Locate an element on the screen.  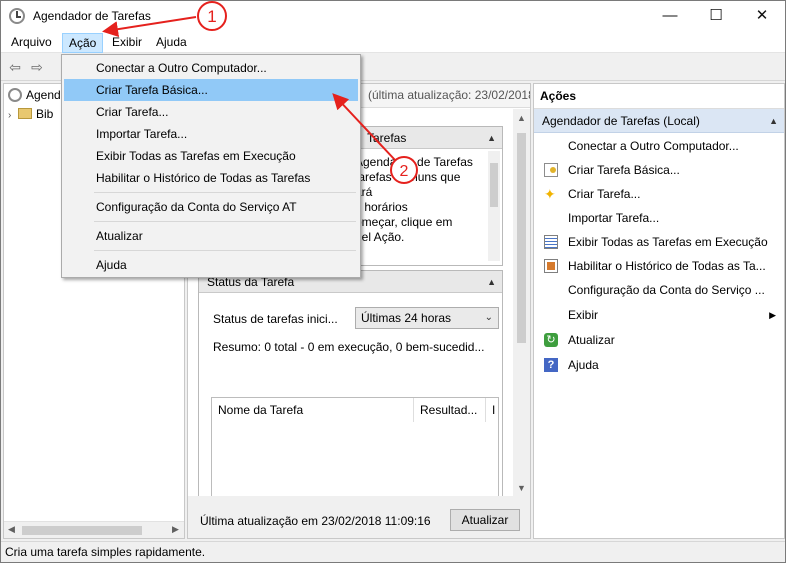
status-period-select: Últimas 24 horas ⌄ is located at coordinates (427, 318).